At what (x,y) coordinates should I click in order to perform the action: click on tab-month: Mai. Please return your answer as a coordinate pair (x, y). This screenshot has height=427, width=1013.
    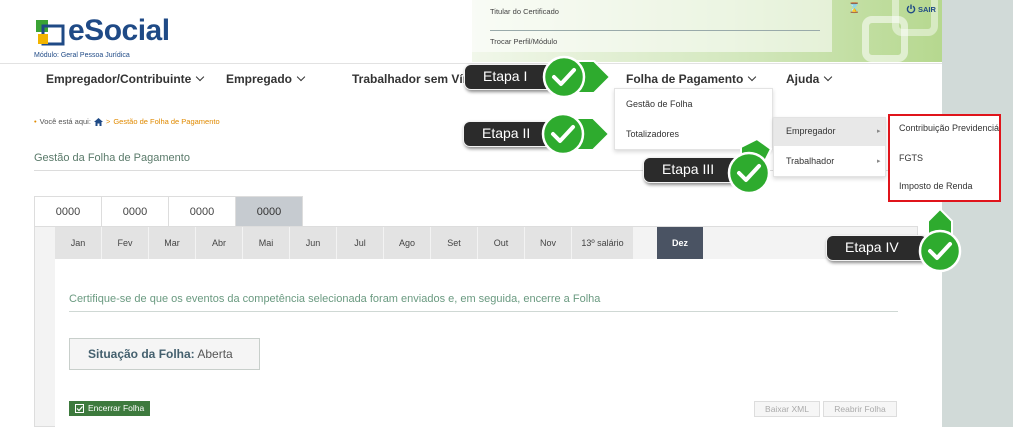
    Looking at the image, I should click on (266, 243).